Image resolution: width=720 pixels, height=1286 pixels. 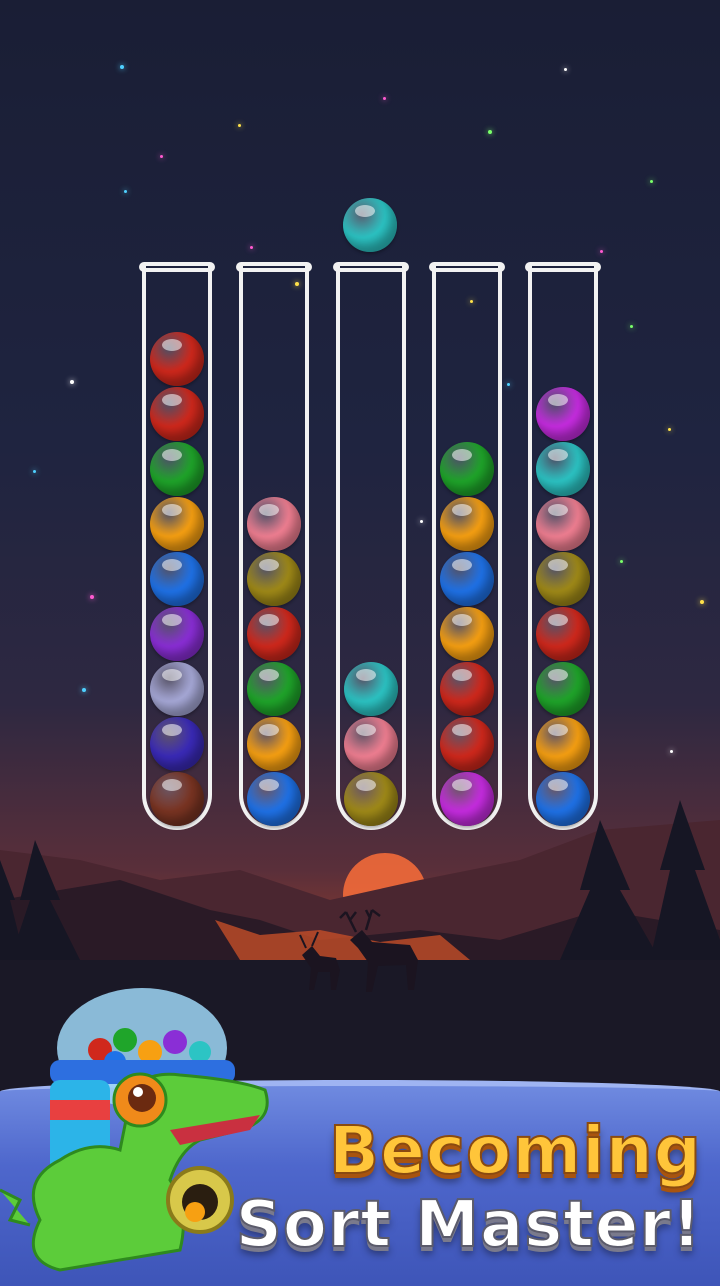 I want to click on ball-indigo, so click(x=177, y=744).